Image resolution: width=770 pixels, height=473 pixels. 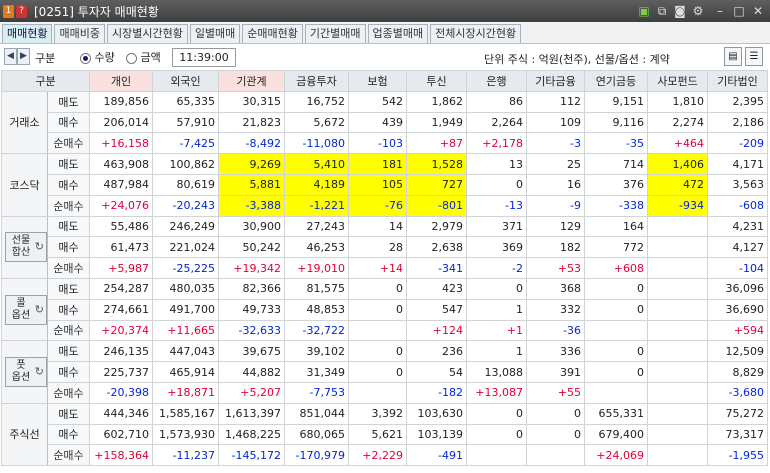 What do you see at coordinates (436, 164) in the screenshot?
I see `cell: 1,528` at bounding box center [436, 164].